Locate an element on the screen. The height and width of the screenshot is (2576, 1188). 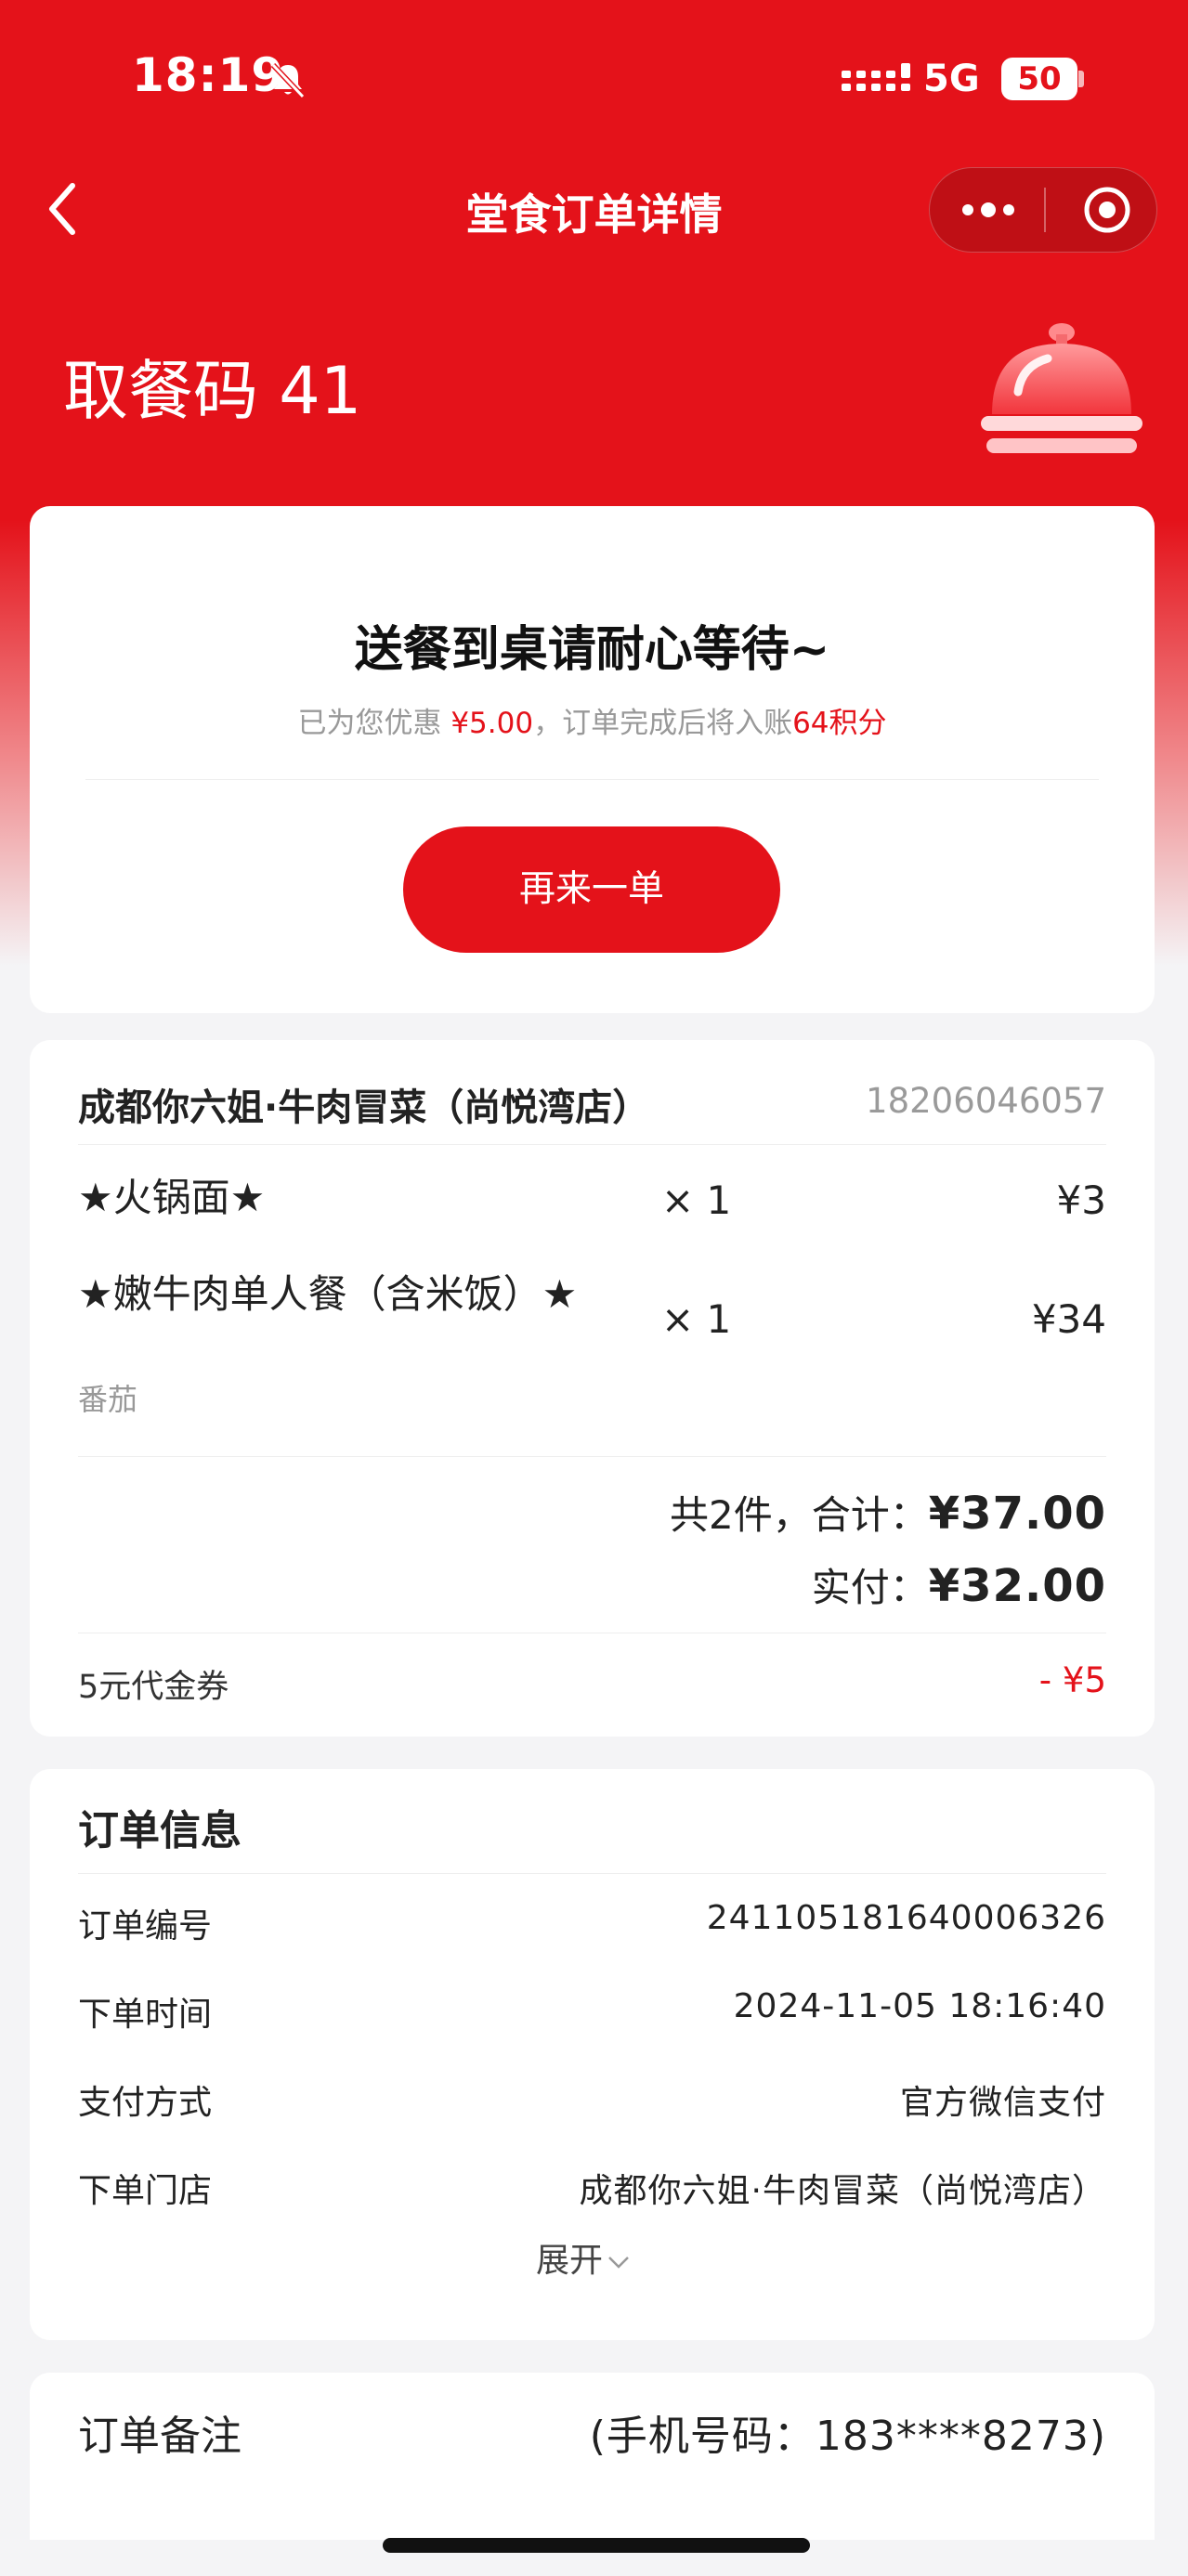
battery-cap is located at coordinates (1081, 79).